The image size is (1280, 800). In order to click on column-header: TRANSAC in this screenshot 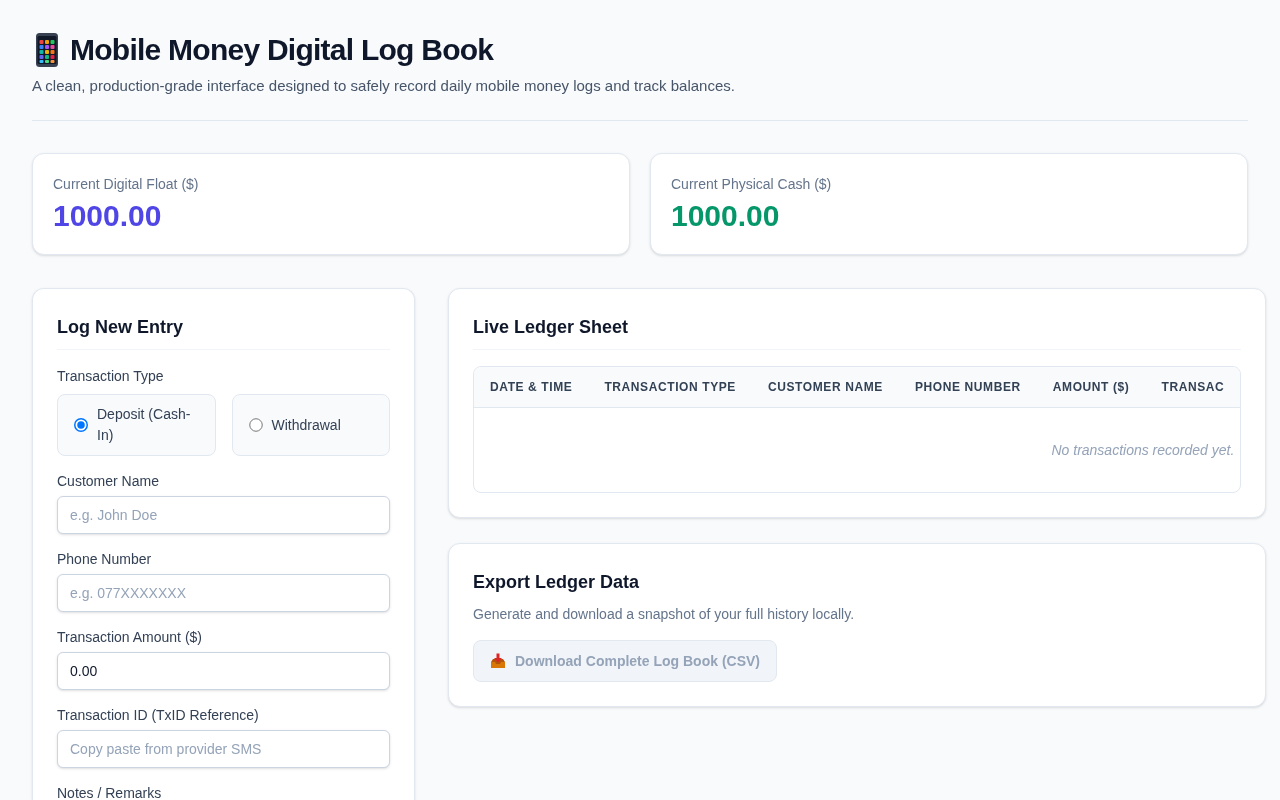, I will do `click(1193, 387)`.